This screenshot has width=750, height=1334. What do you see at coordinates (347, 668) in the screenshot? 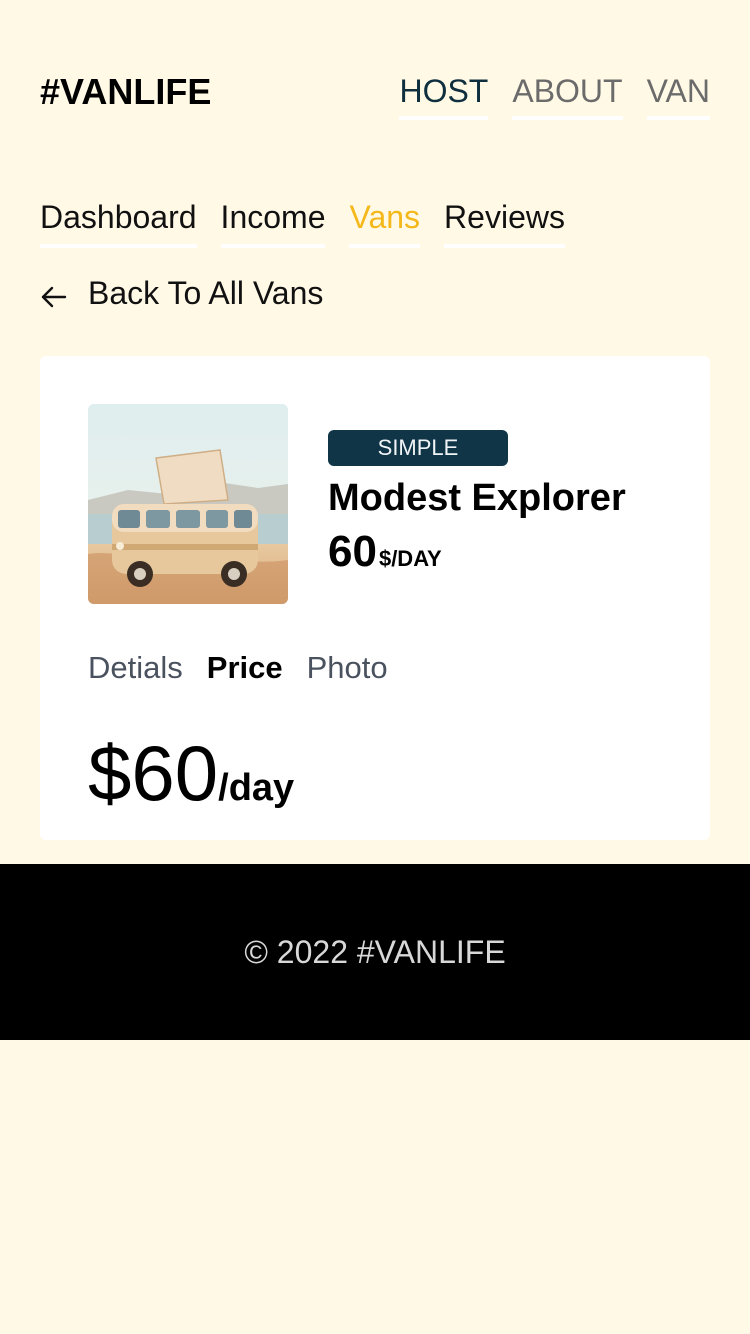
I see `tab-photo: Photo` at bounding box center [347, 668].